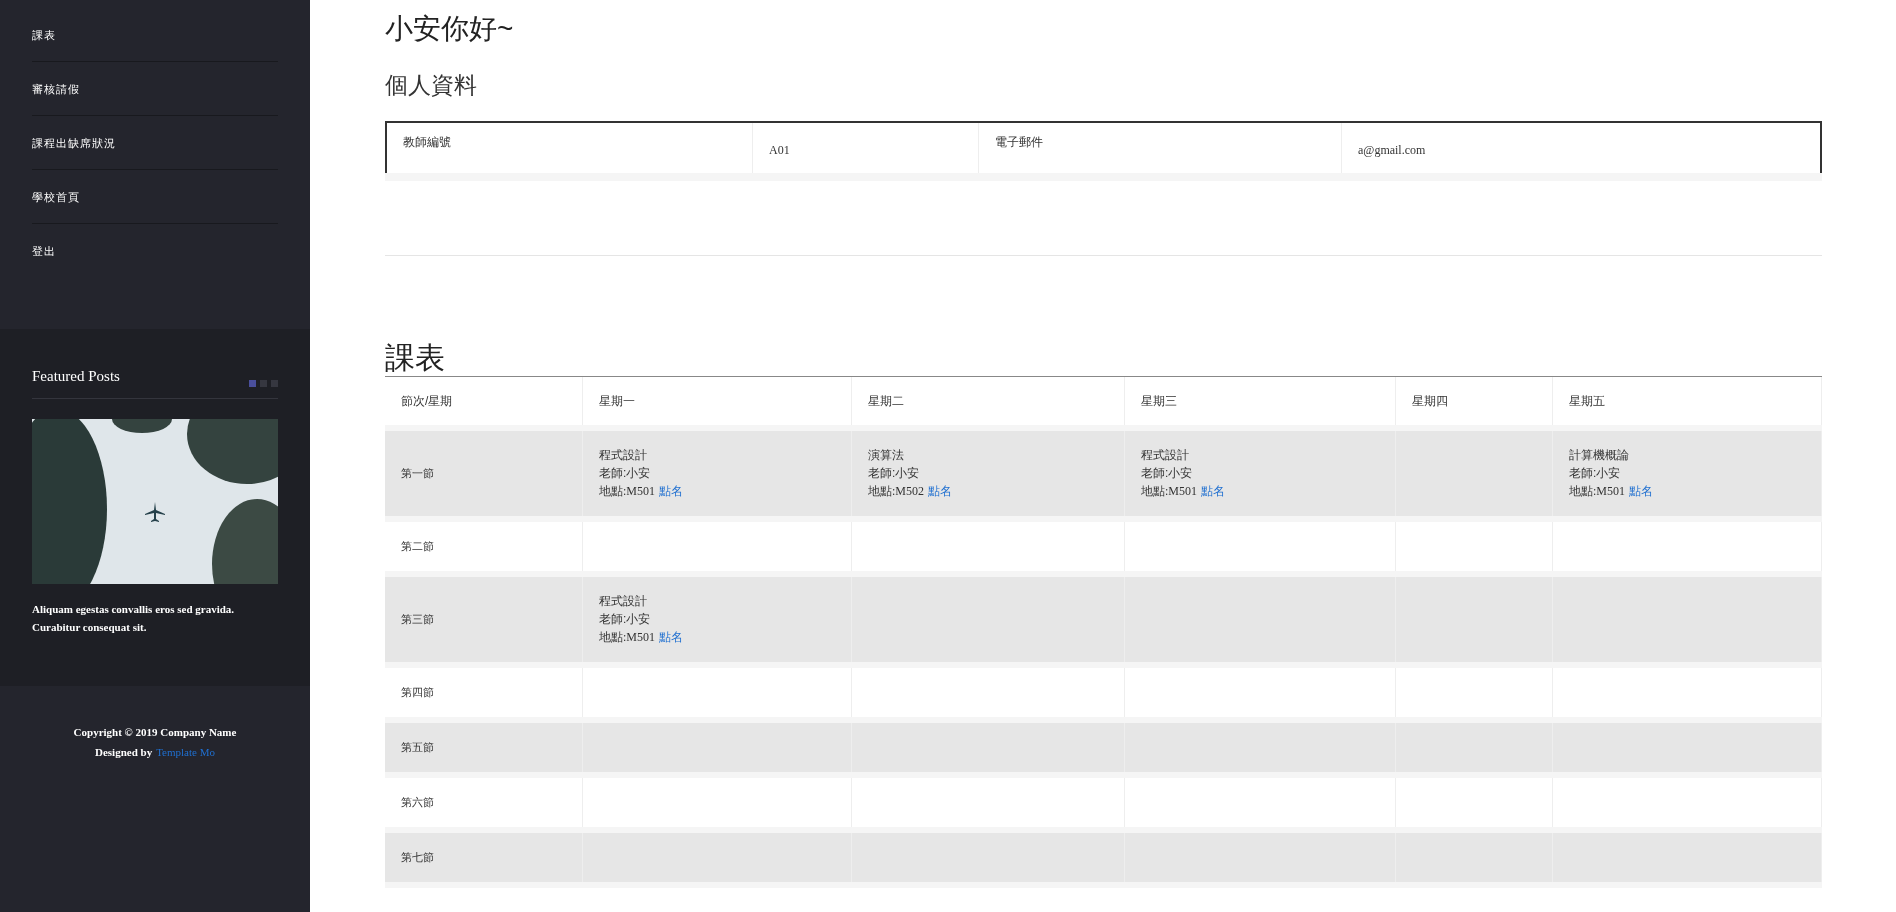 The height and width of the screenshot is (912, 1896). I want to click on nav-link: 登出, so click(44, 251).